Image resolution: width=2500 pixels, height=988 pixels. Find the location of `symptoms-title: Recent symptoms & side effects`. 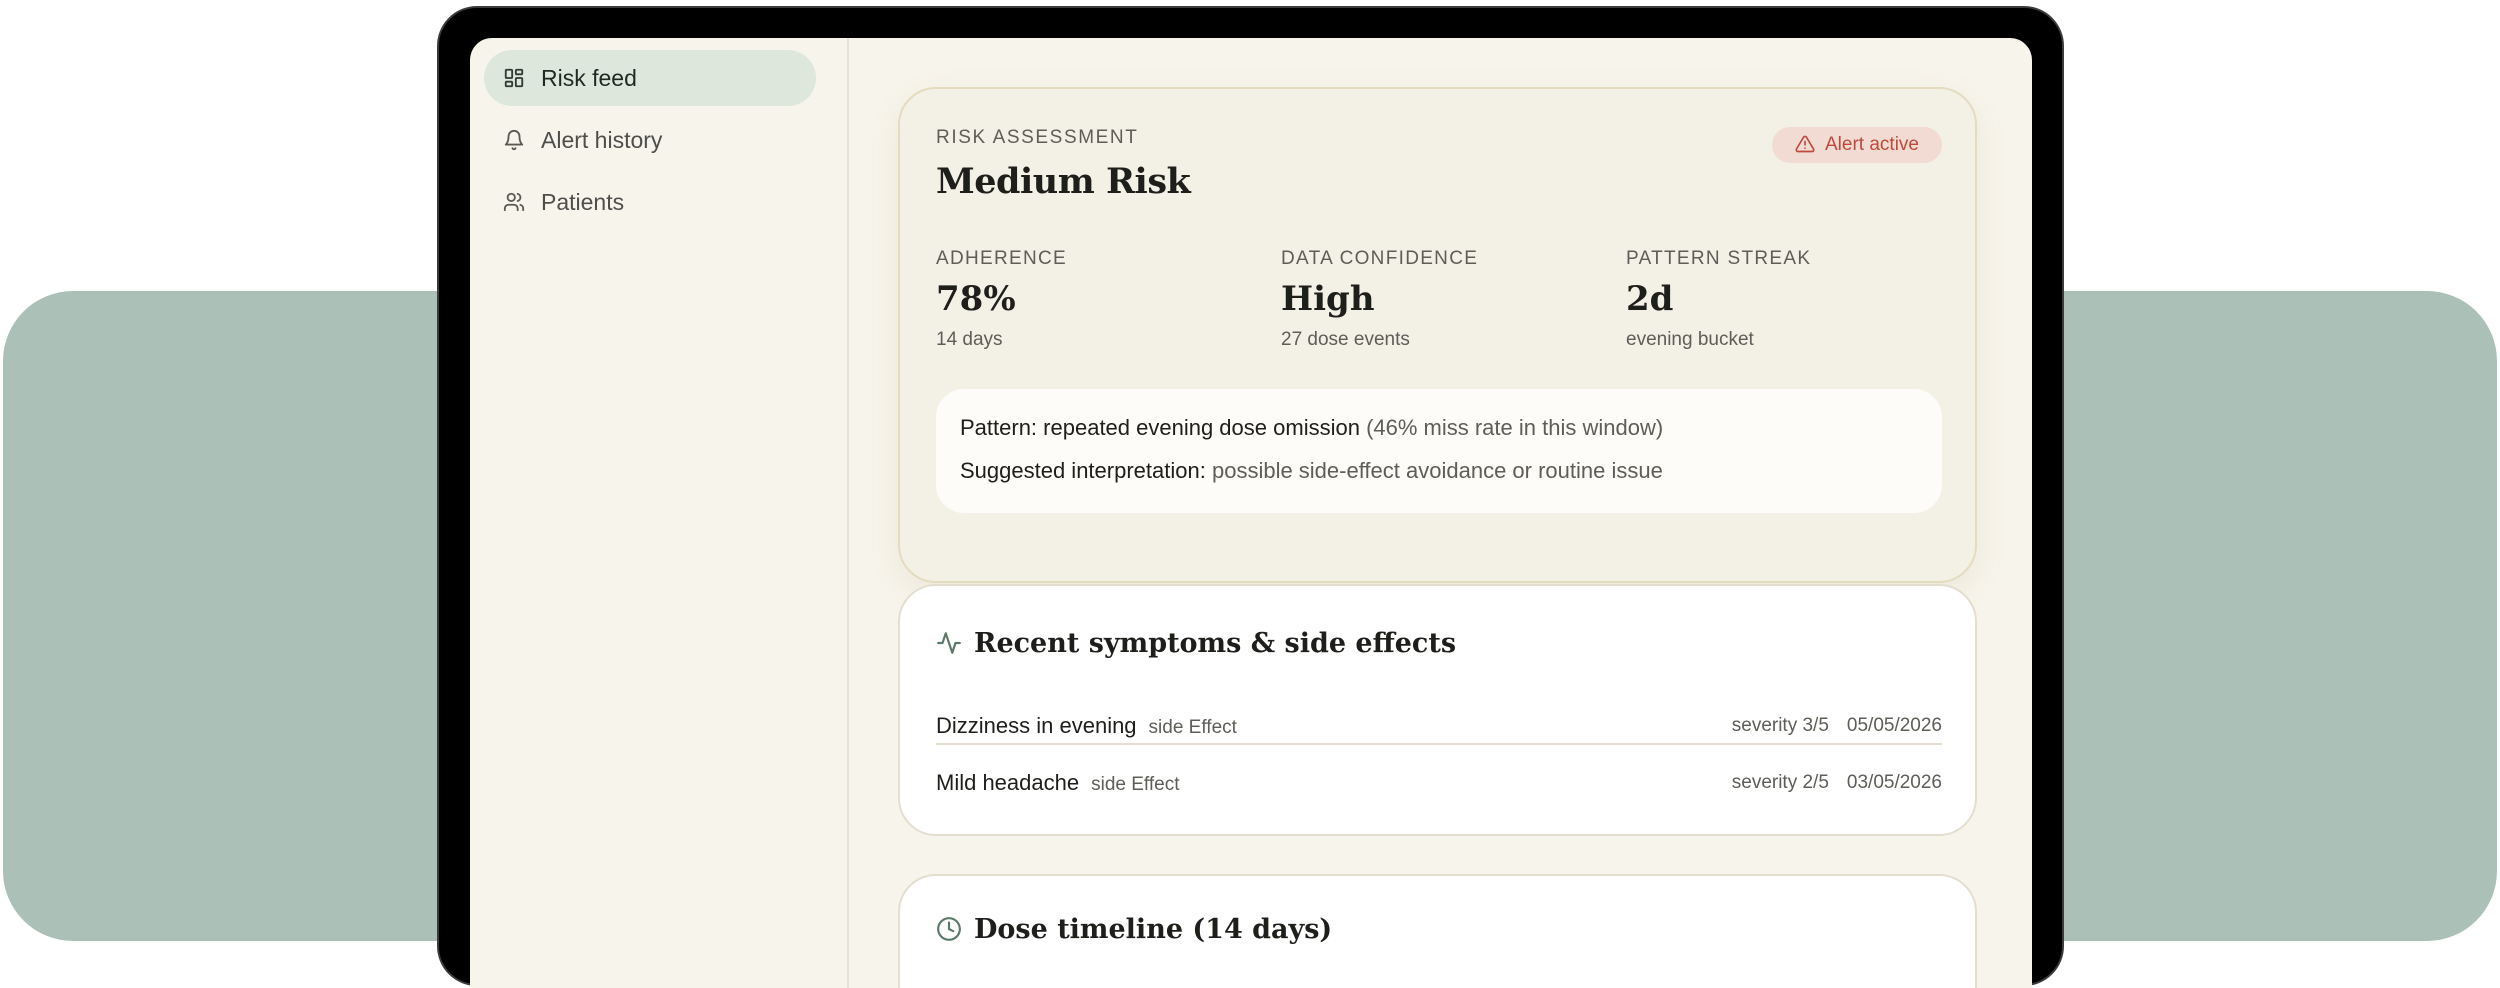

symptoms-title: Recent symptoms & side effects is located at coordinates (1215, 643).